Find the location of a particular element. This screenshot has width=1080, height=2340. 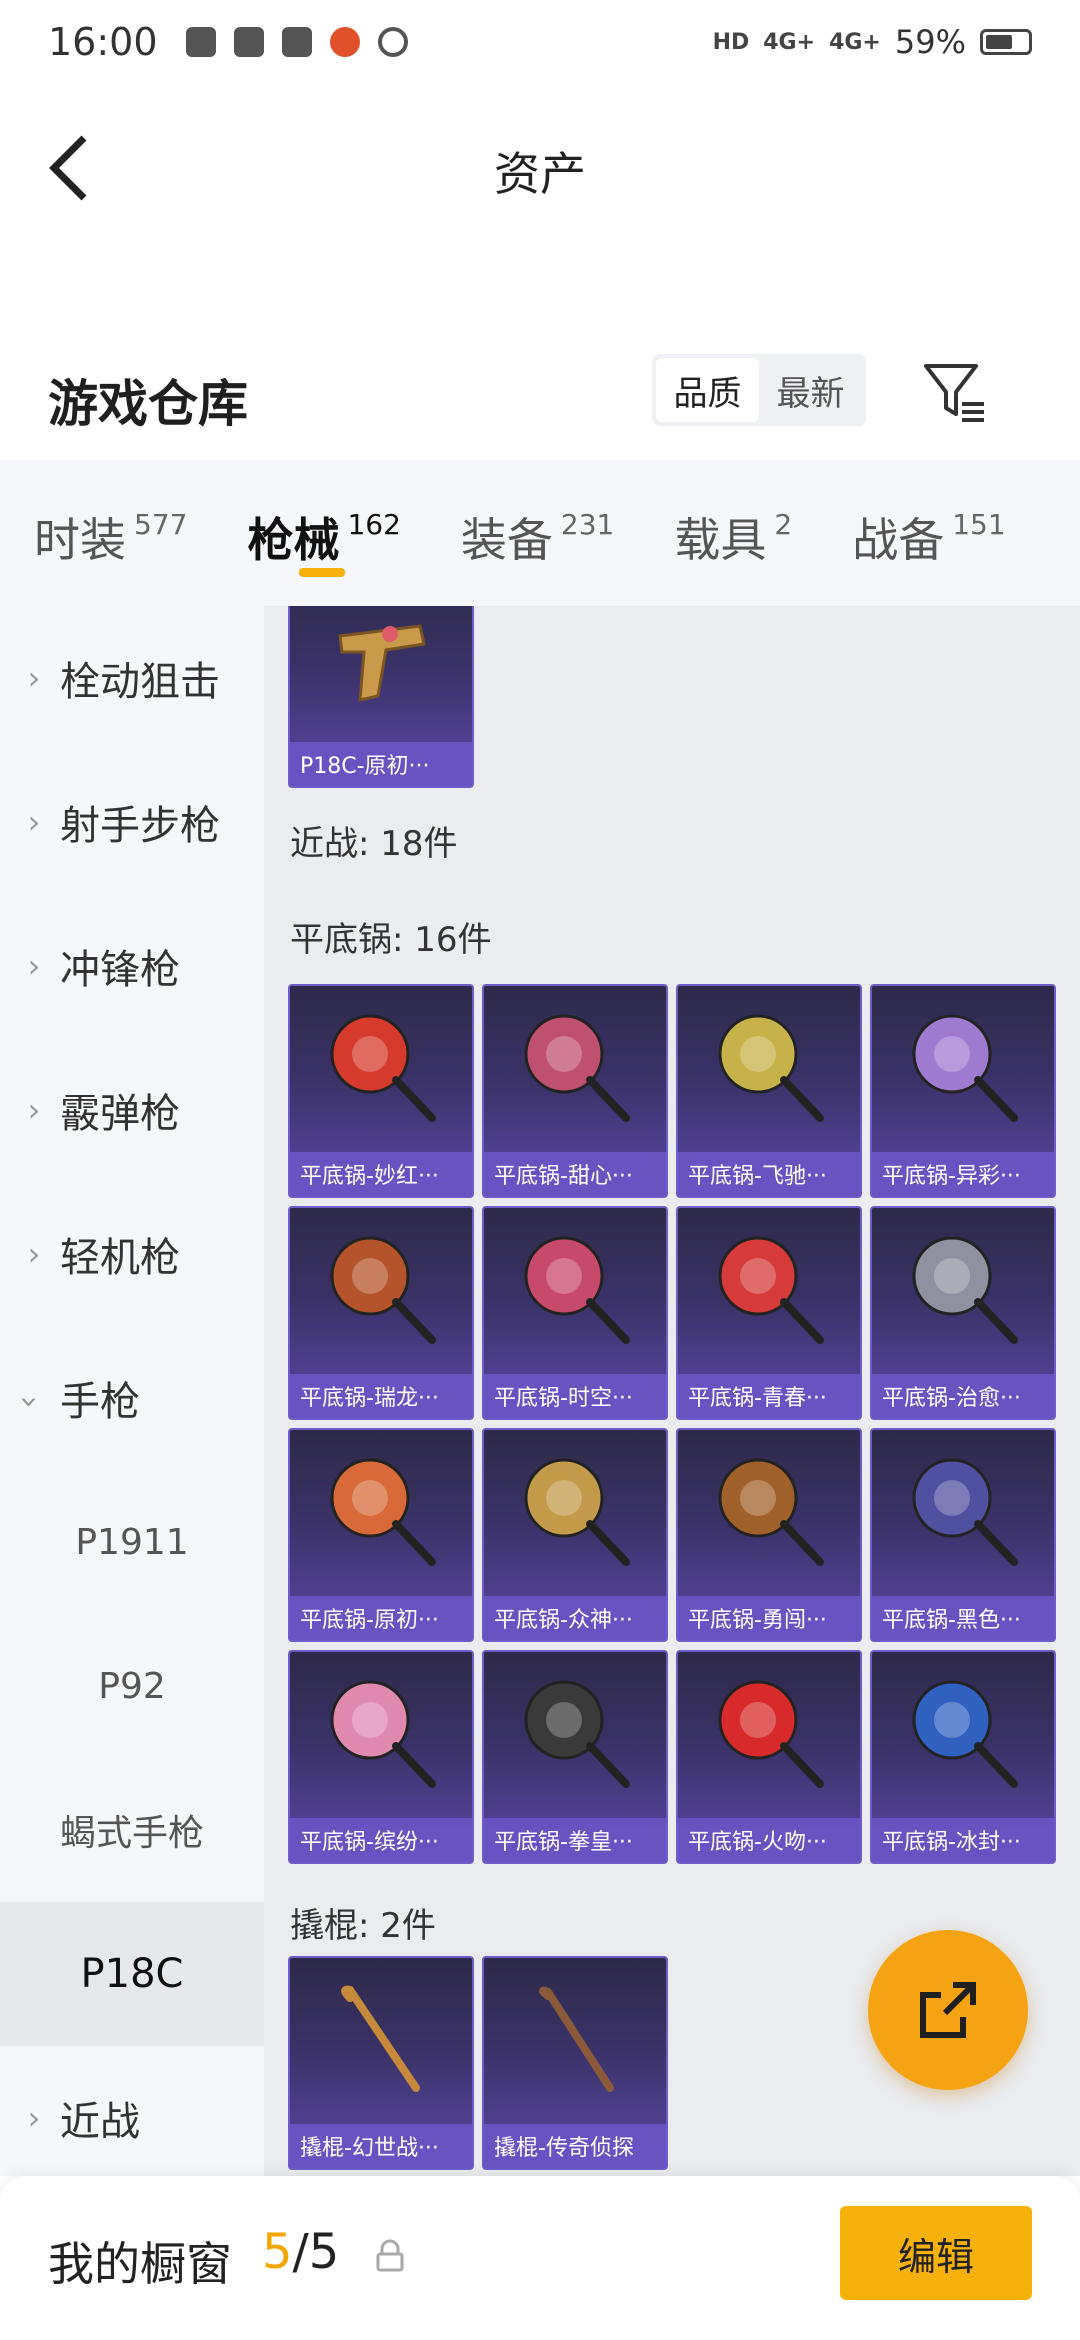

item-tile: 平底锅-异彩··· is located at coordinates (963, 1091).